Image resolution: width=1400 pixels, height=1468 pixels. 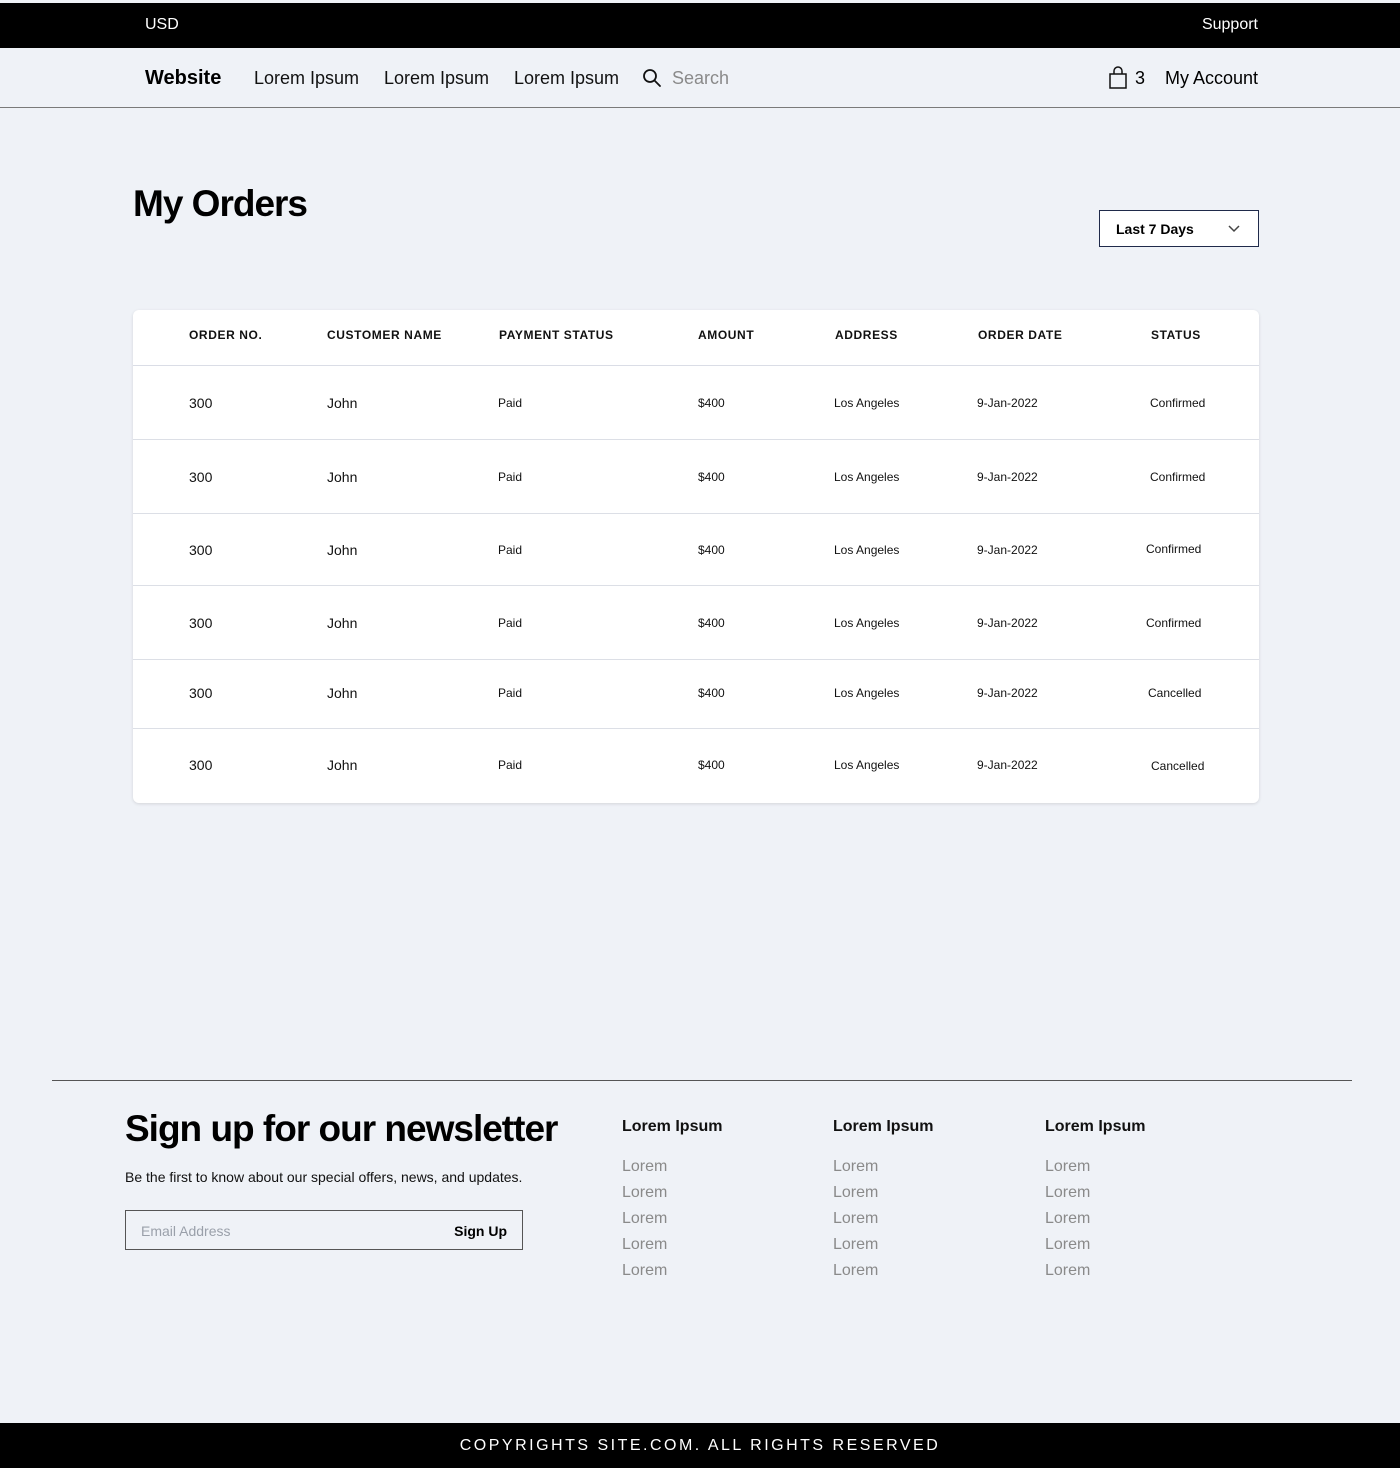 What do you see at coordinates (1176, 335) in the screenshot?
I see `column-header-status: STATUS` at bounding box center [1176, 335].